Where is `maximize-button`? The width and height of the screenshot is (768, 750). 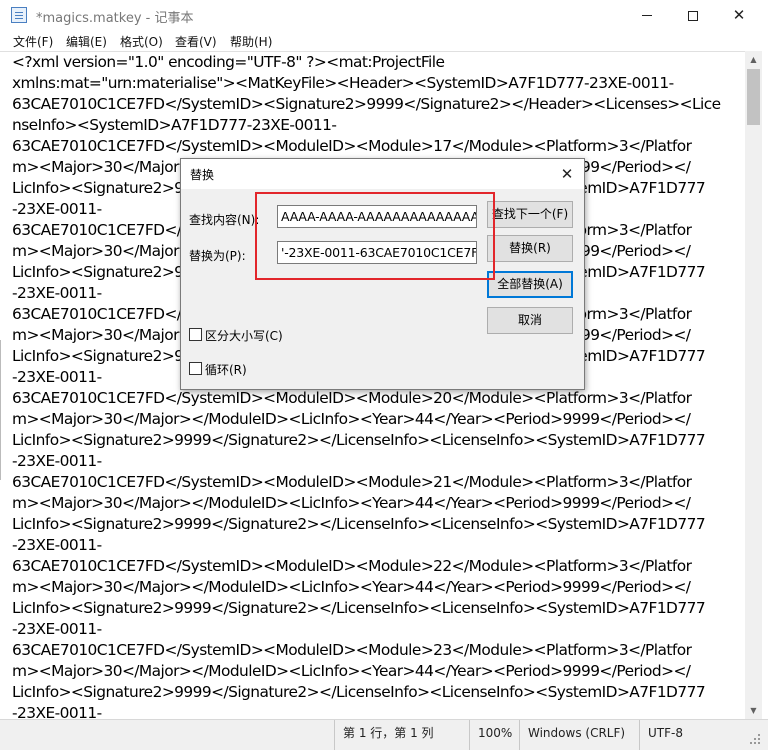 maximize-button is located at coordinates (693, 15).